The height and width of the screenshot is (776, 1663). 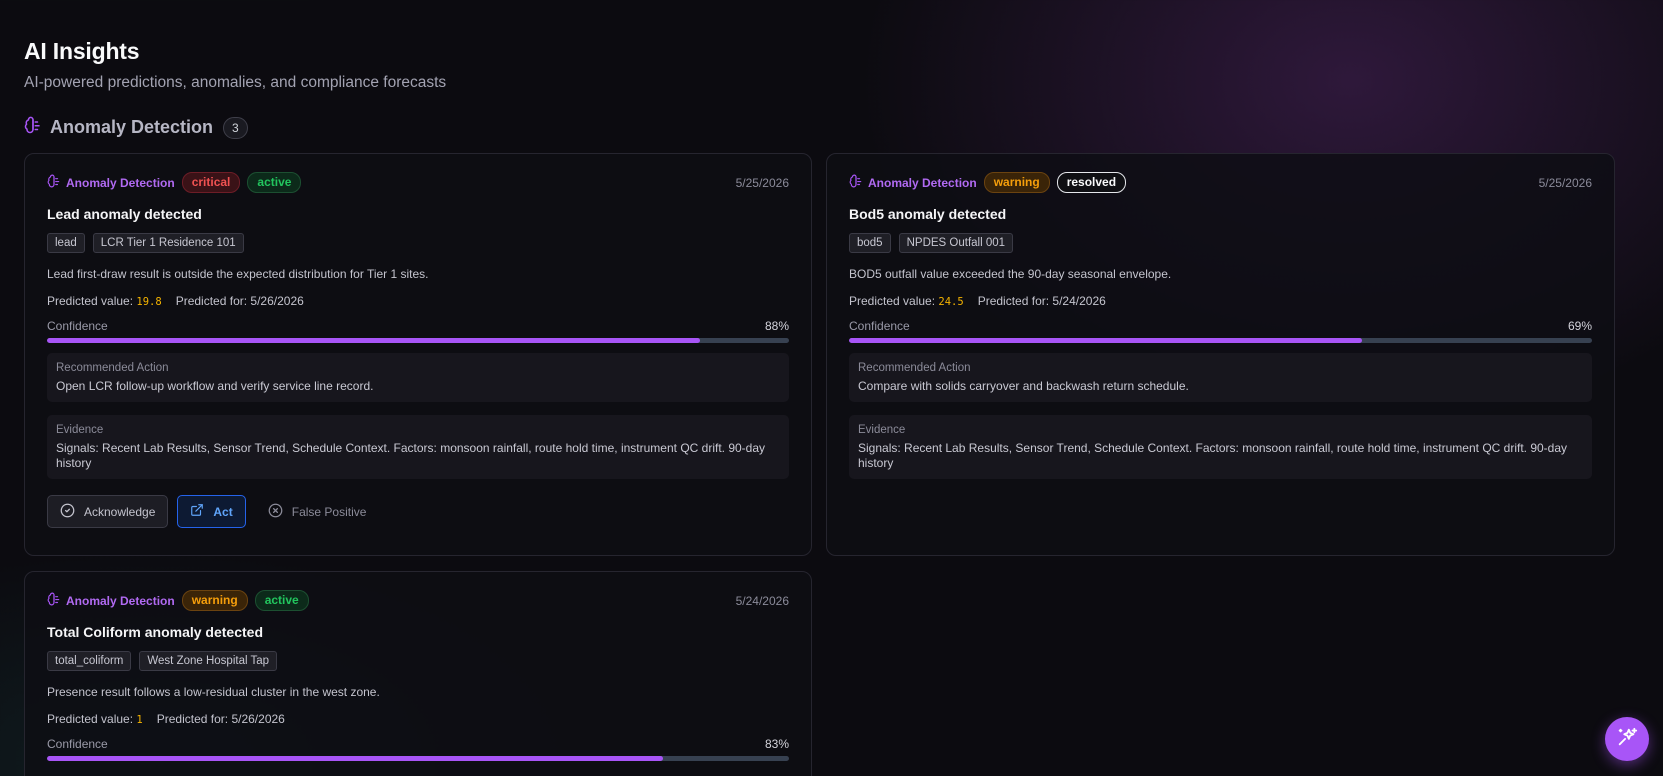 What do you see at coordinates (124, 214) in the screenshot?
I see `card-title: Lead anomaly detected` at bounding box center [124, 214].